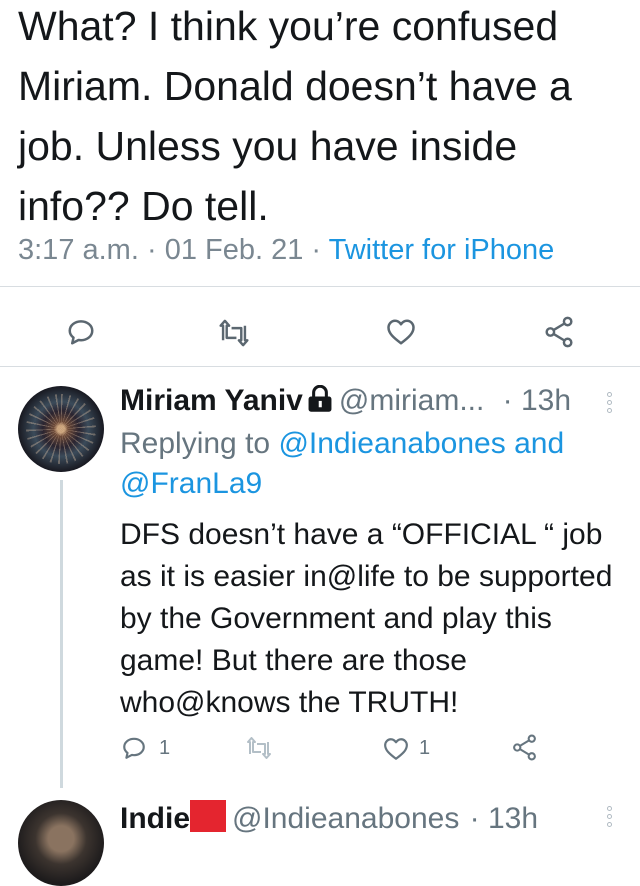 The width and height of the screenshot is (640, 886). What do you see at coordinates (155, 818) in the screenshot?
I see `display-name: Indie` at bounding box center [155, 818].